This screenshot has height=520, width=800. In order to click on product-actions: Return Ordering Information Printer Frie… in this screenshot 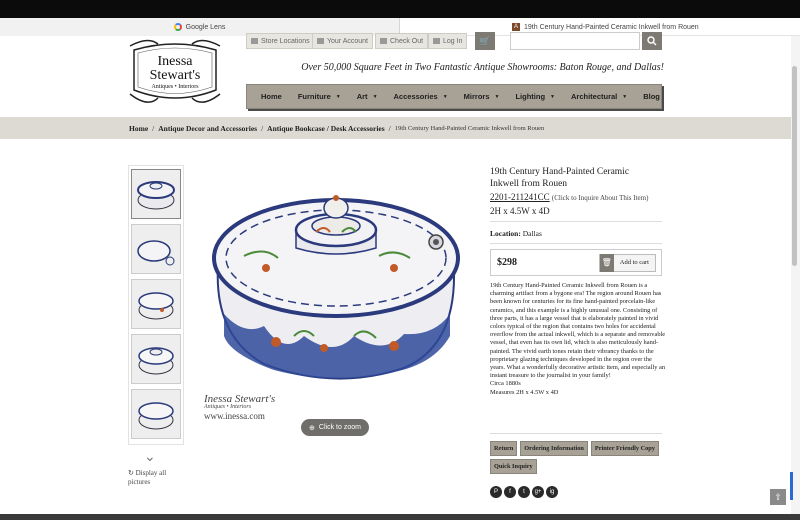, I will do `click(580, 457)`.